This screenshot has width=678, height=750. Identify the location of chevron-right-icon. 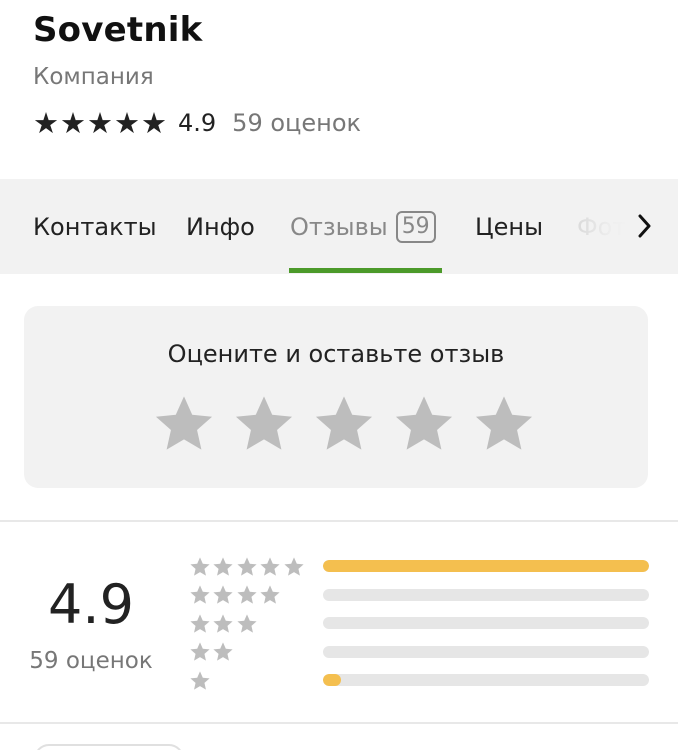
(644, 226).